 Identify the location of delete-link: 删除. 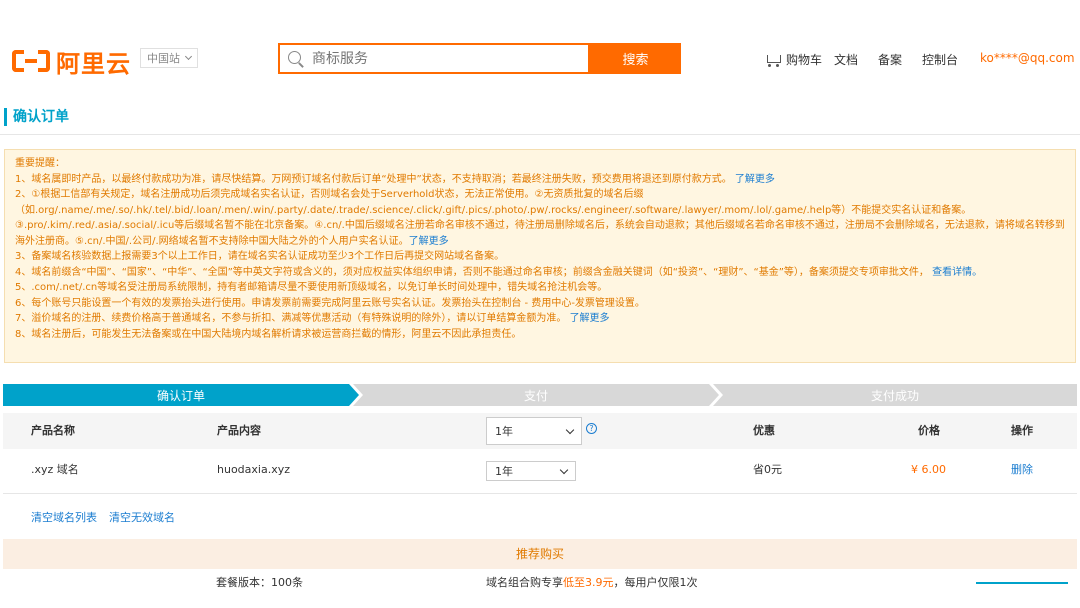
(1022, 471).